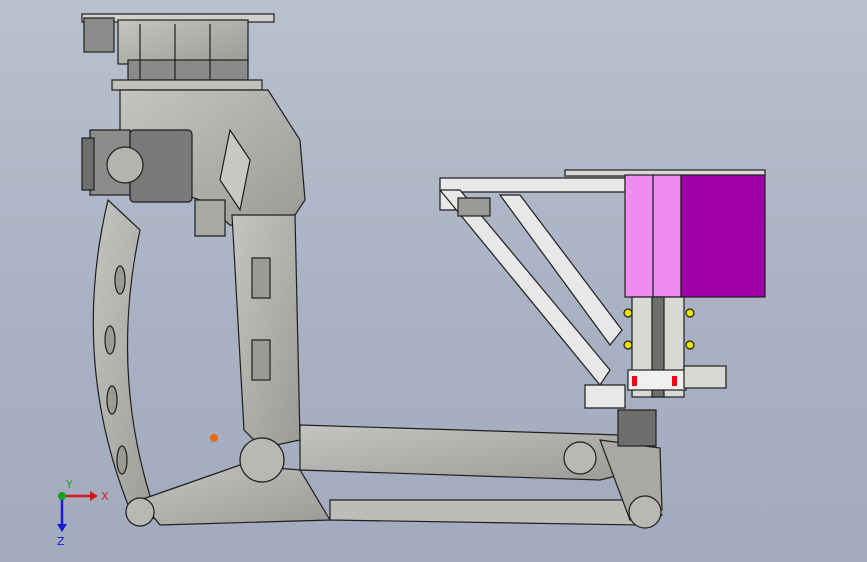 This screenshot has height=562, width=867. I want to click on end-effector-frame, so click(532, 293).